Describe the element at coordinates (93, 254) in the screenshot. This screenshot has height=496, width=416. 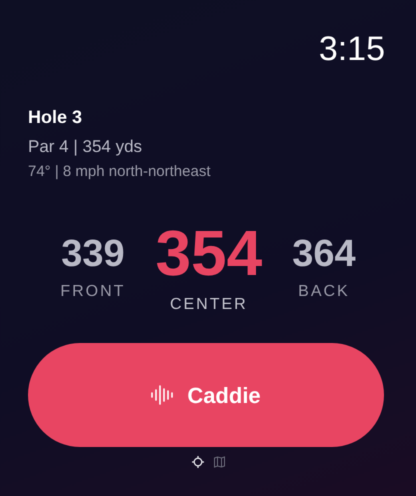
I see `distance-value: 339` at that location.